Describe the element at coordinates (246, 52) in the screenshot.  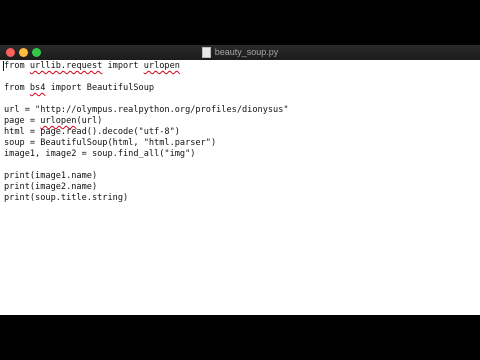
I see `window-title: beauty_soup.py` at that location.